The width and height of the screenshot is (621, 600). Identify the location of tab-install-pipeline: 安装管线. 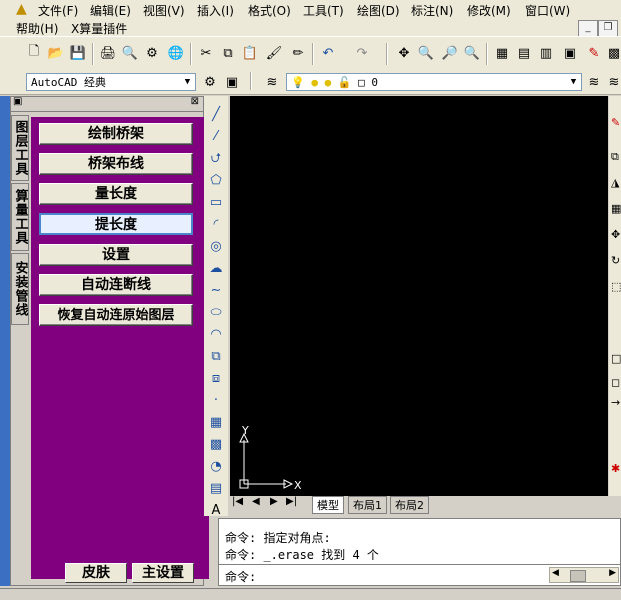
(20, 289).